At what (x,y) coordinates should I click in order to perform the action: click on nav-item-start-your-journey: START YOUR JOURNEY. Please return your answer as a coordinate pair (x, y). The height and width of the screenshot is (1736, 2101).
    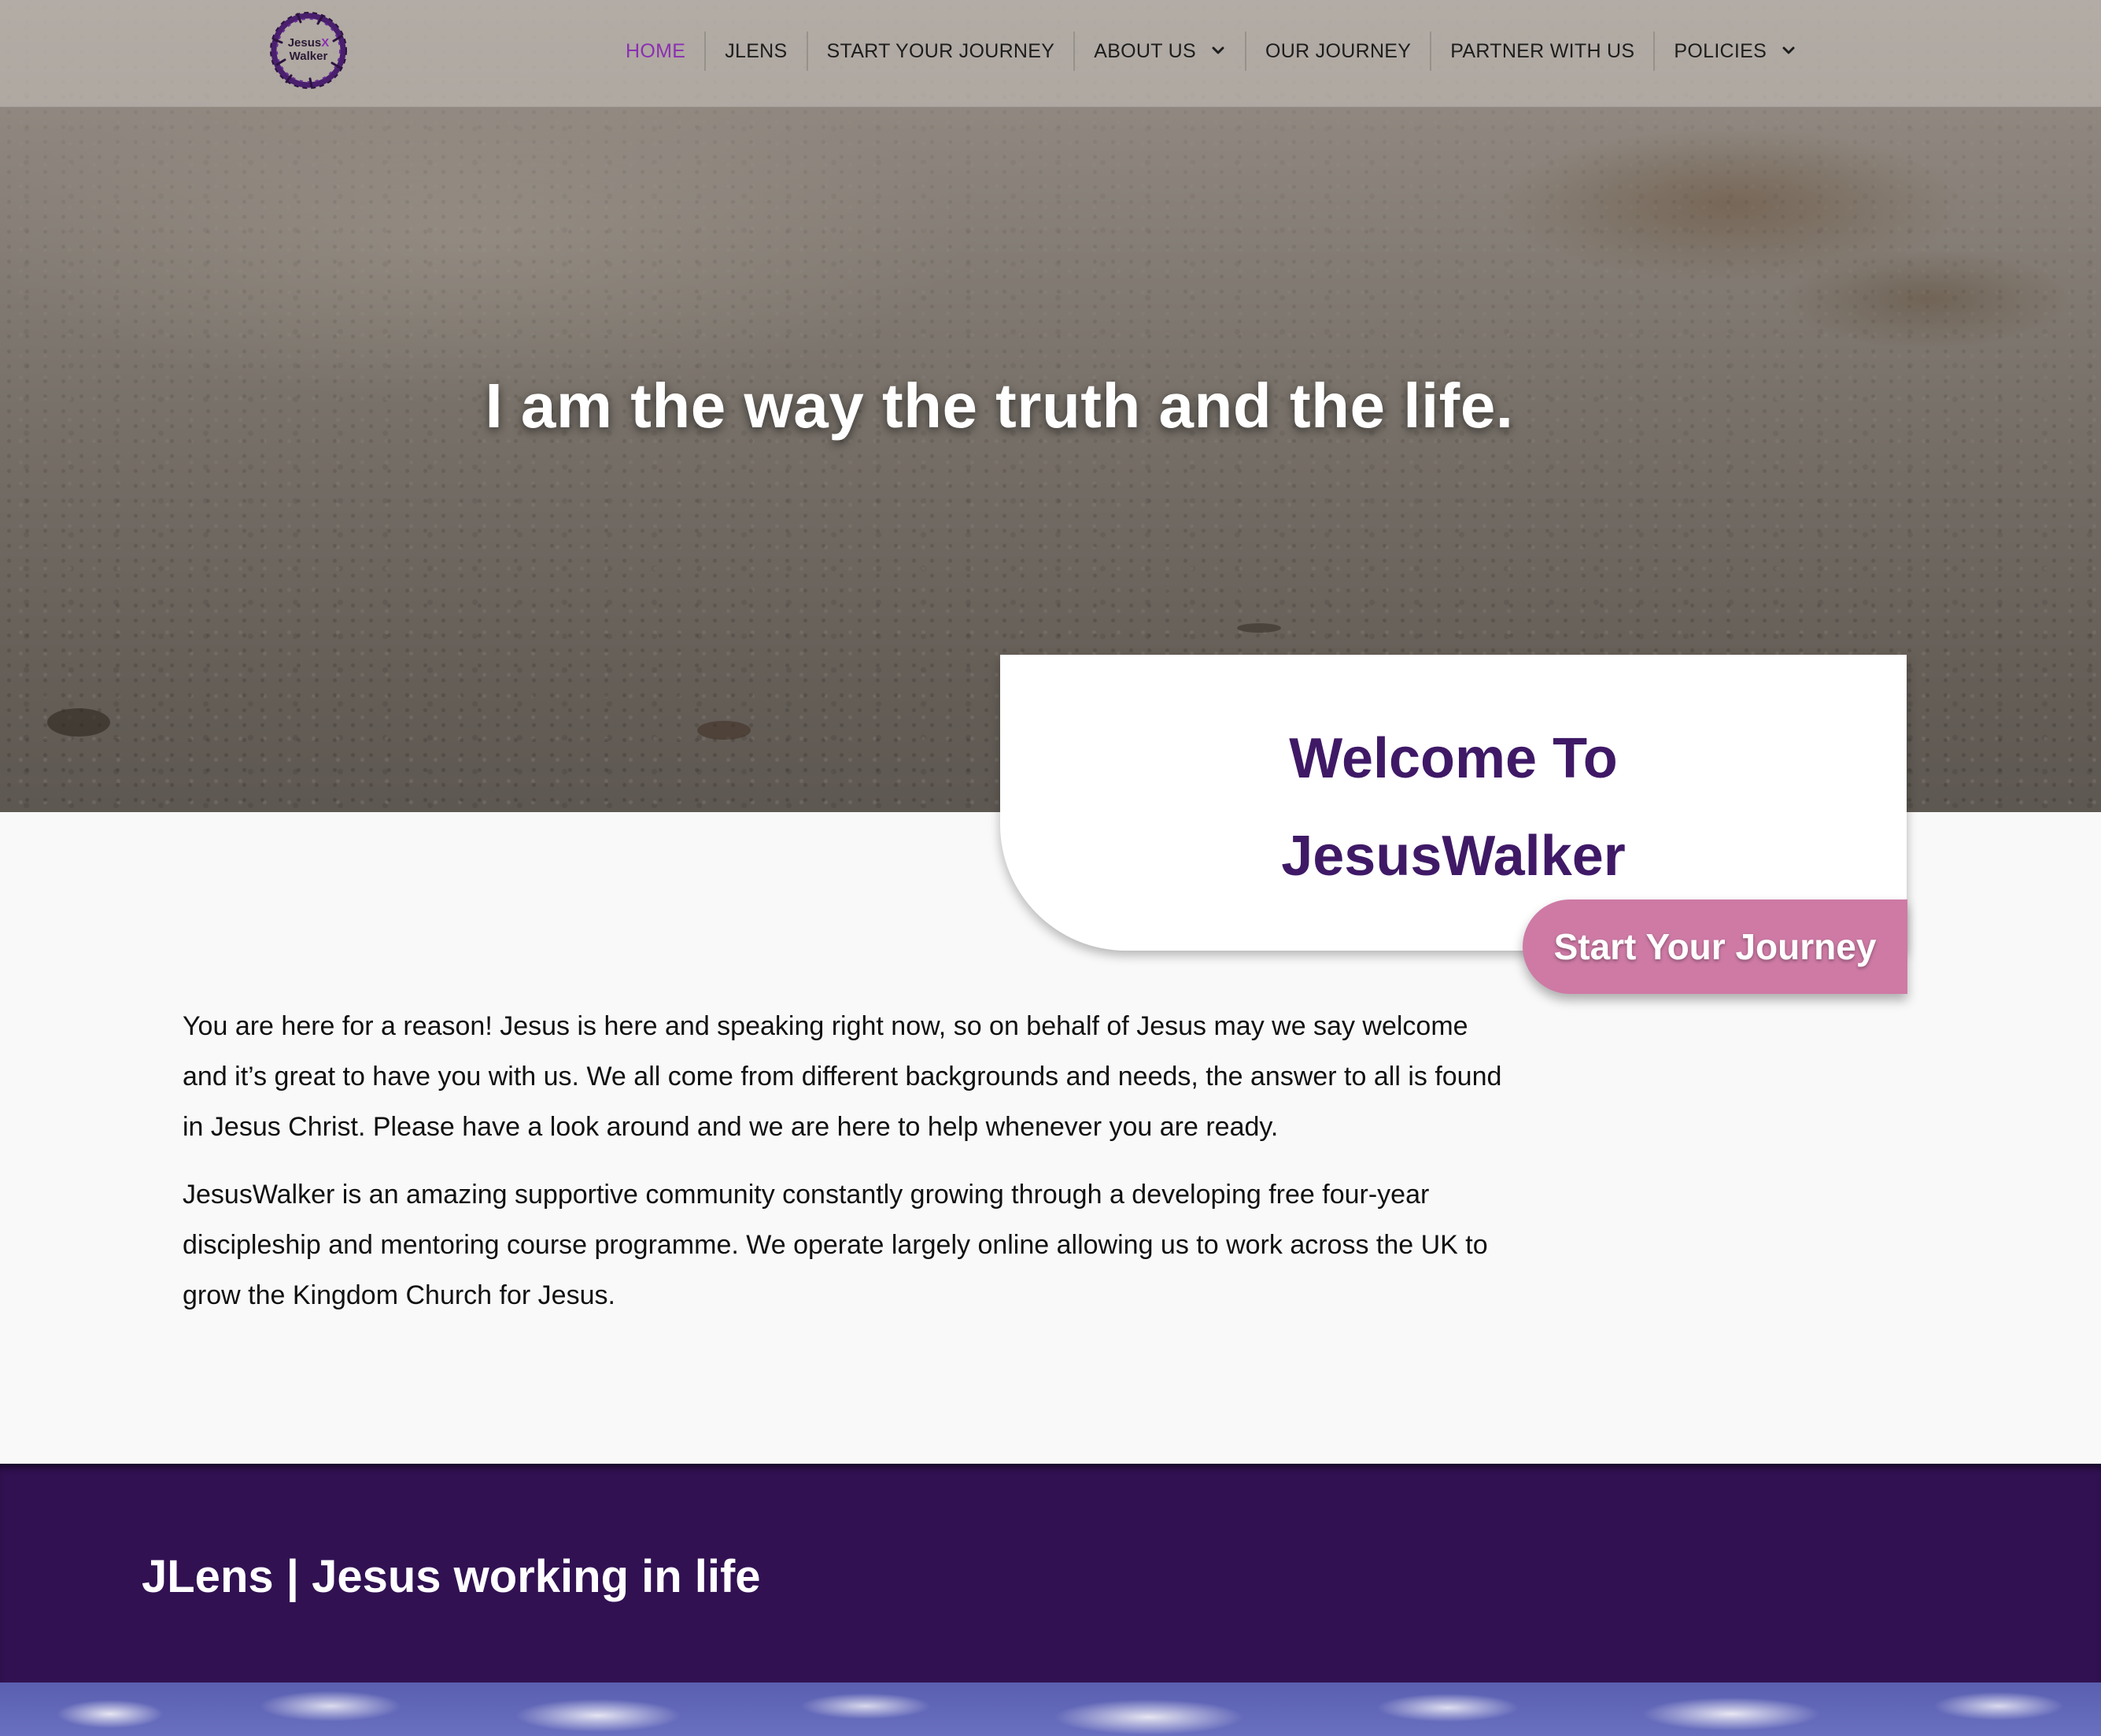
    Looking at the image, I should click on (940, 51).